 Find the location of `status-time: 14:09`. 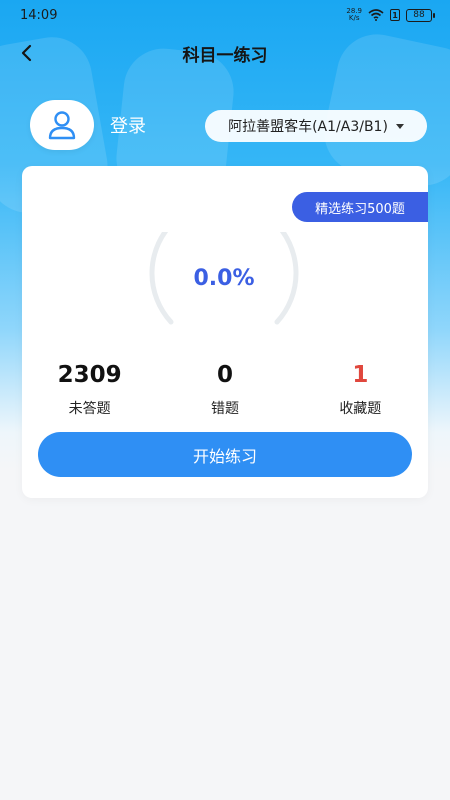

status-time: 14:09 is located at coordinates (39, 15).